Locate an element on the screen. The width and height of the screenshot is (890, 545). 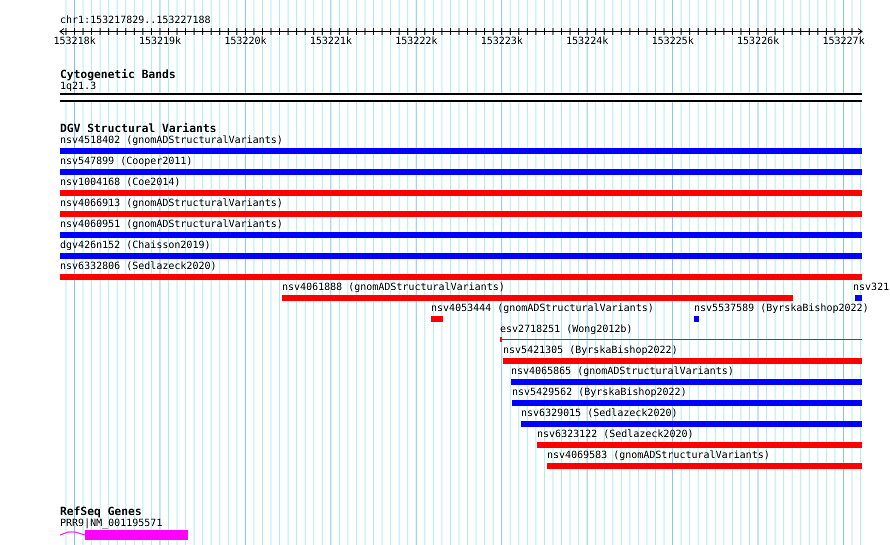
variant-label: nsv6329015 (Sedlazeck2020) is located at coordinates (599, 414).